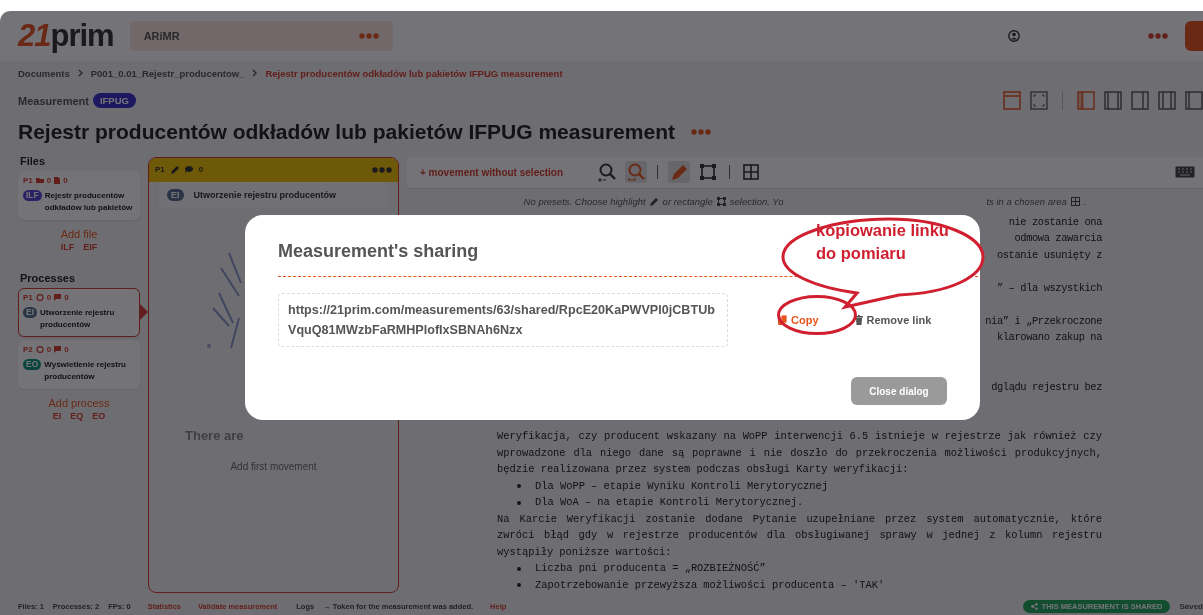  I want to click on item-name: Wyświetlenie rejestru producentów, so click(85, 370).